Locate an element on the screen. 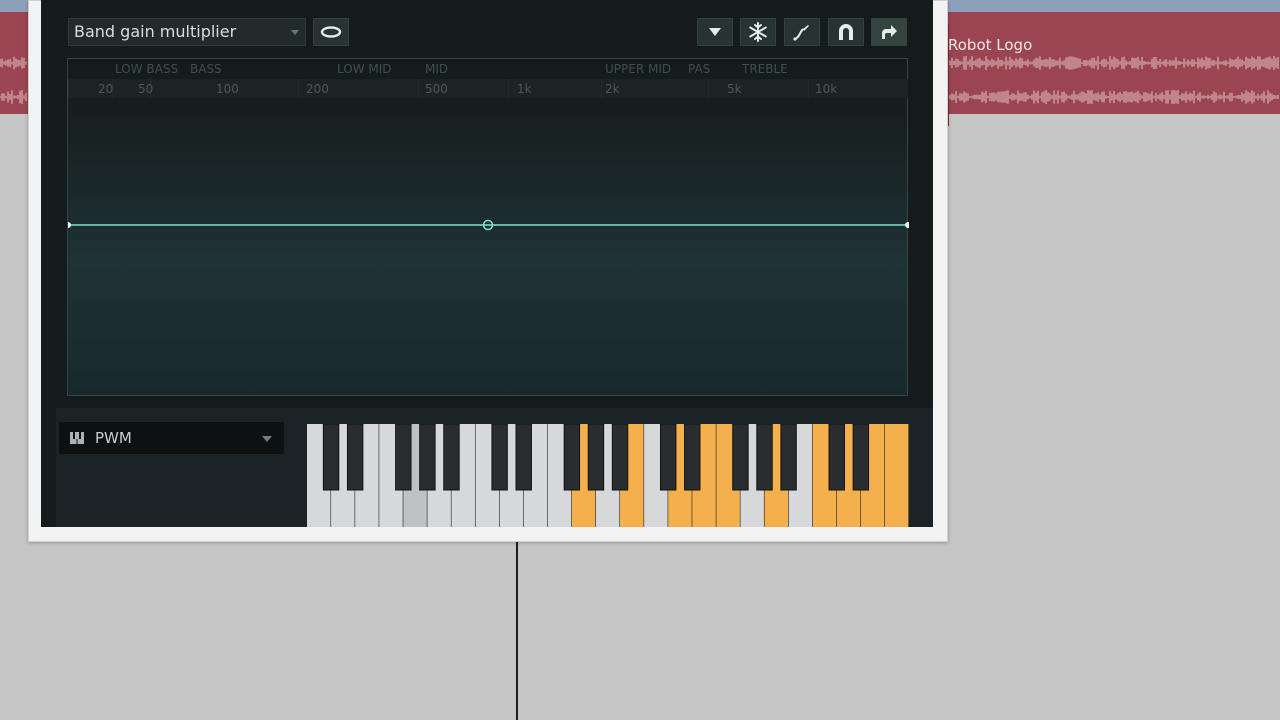 The width and height of the screenshot is (1280, 720). freeze-button is located at coordinates (758, 32).